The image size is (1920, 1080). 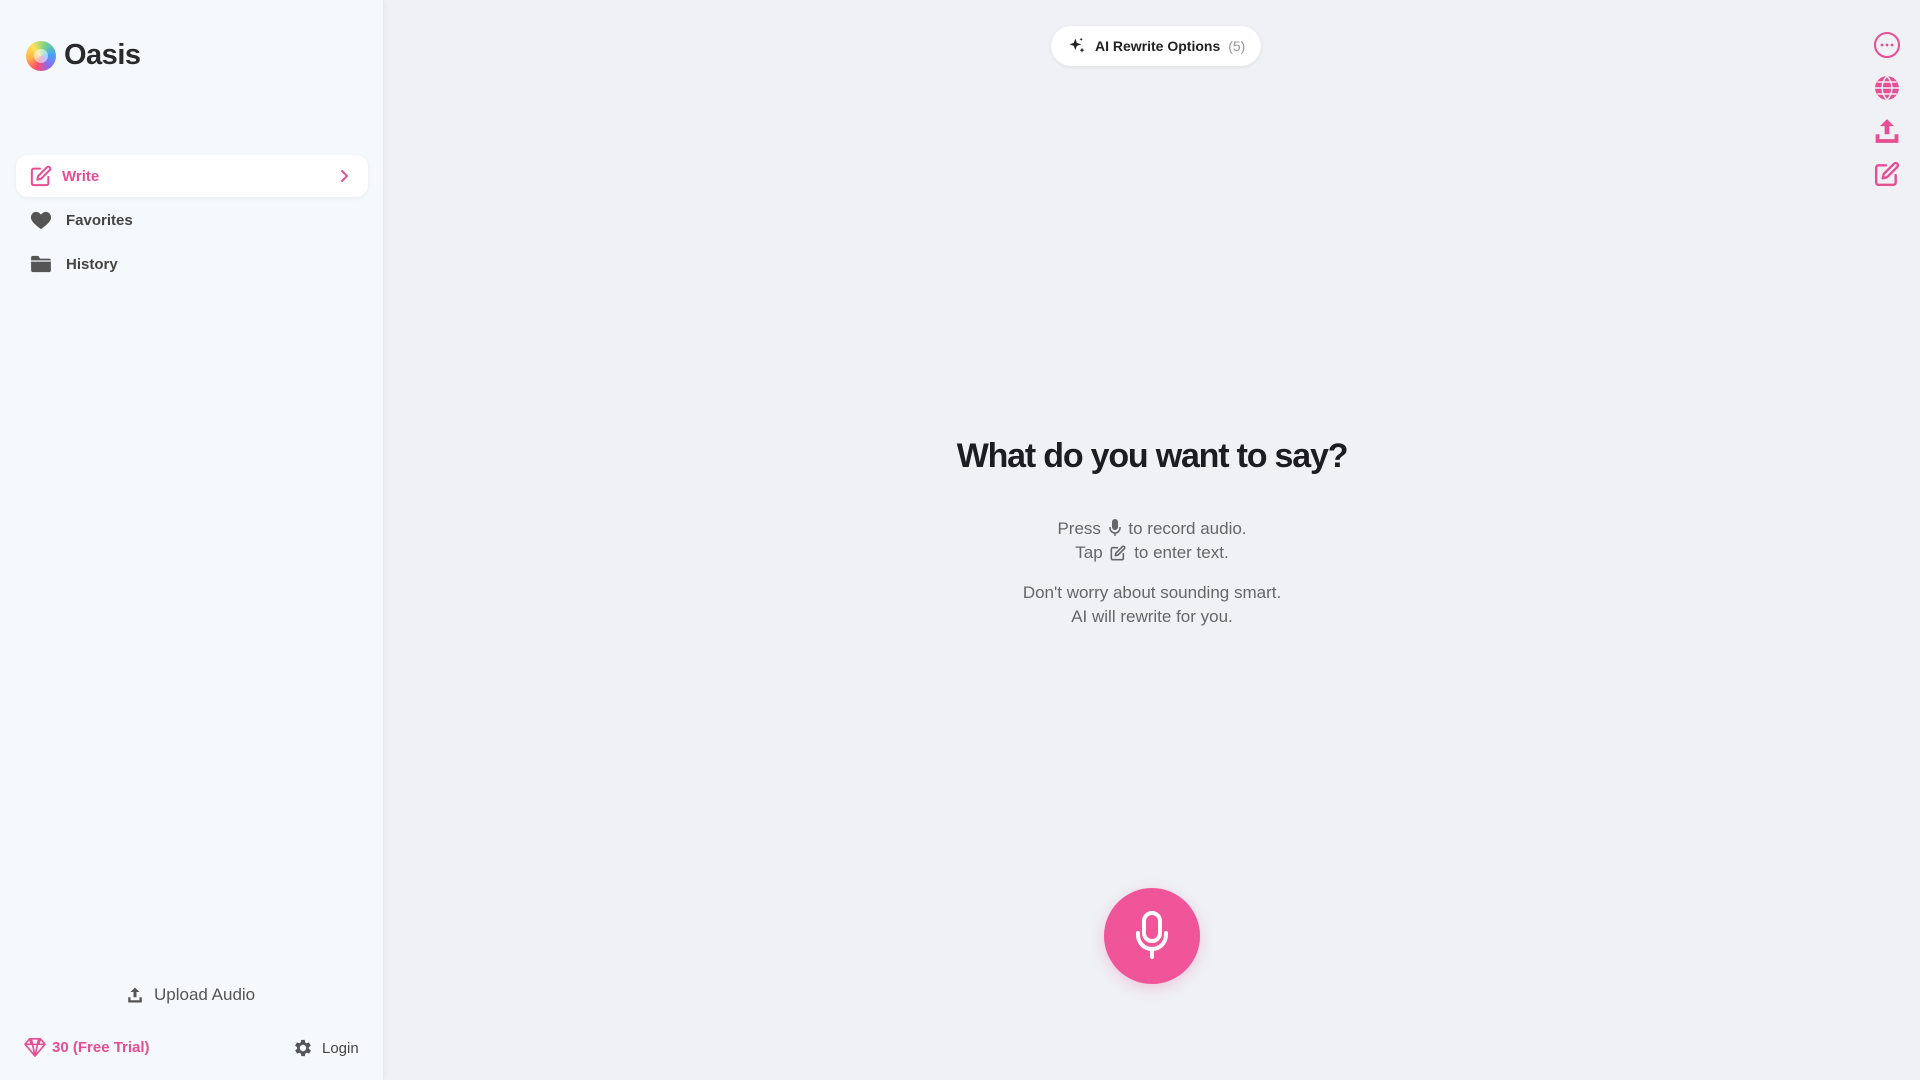 I want to click on folder-icon, so click(x=41, y=264).